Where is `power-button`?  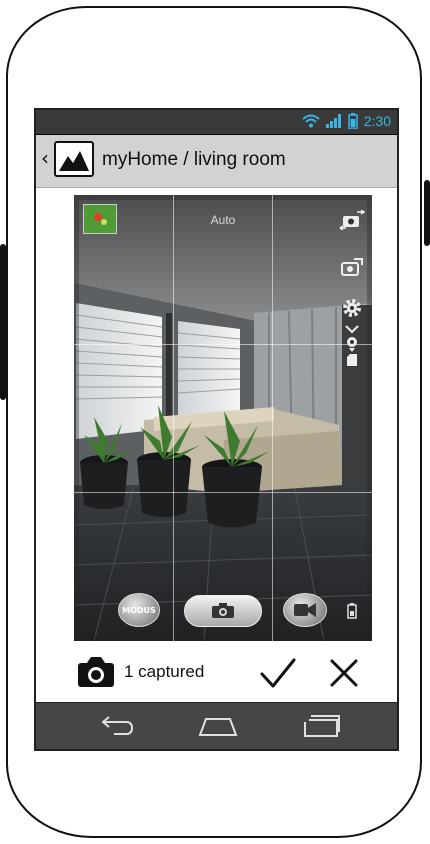 power-button is located at coordinates (427, 213).